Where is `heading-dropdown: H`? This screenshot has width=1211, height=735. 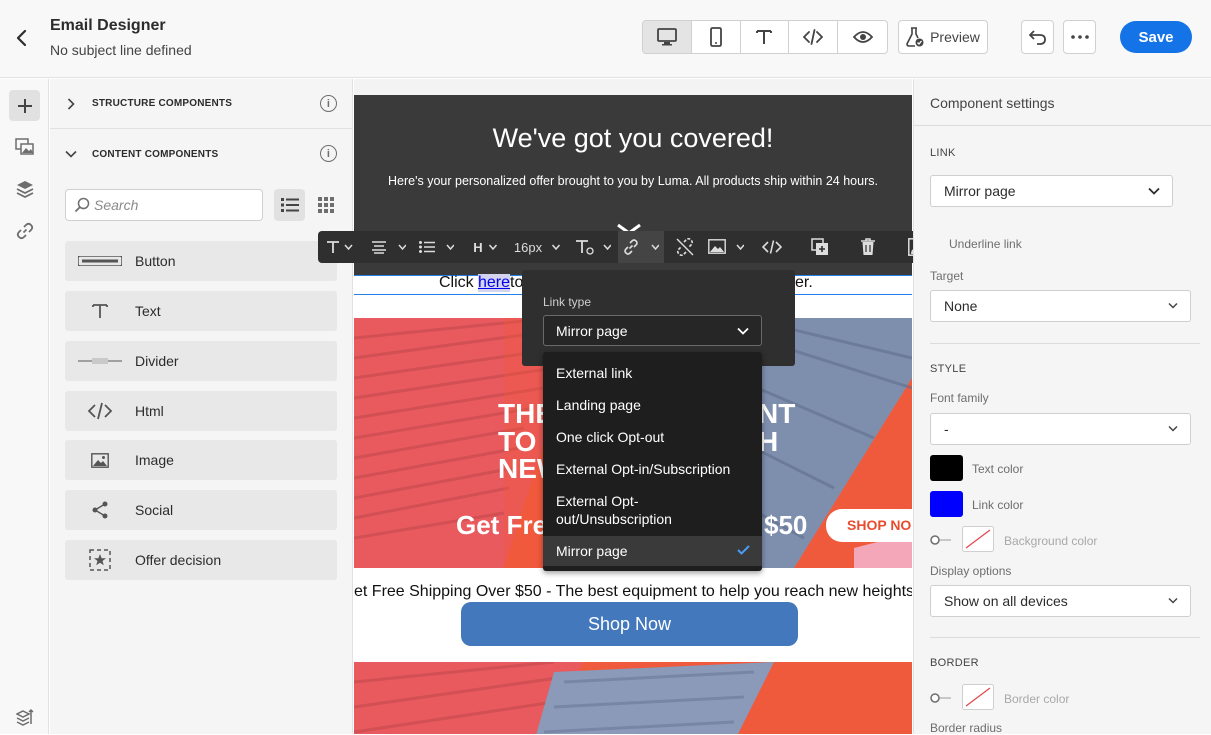 heading-dropdown: H is located at coordinates (485, 247).